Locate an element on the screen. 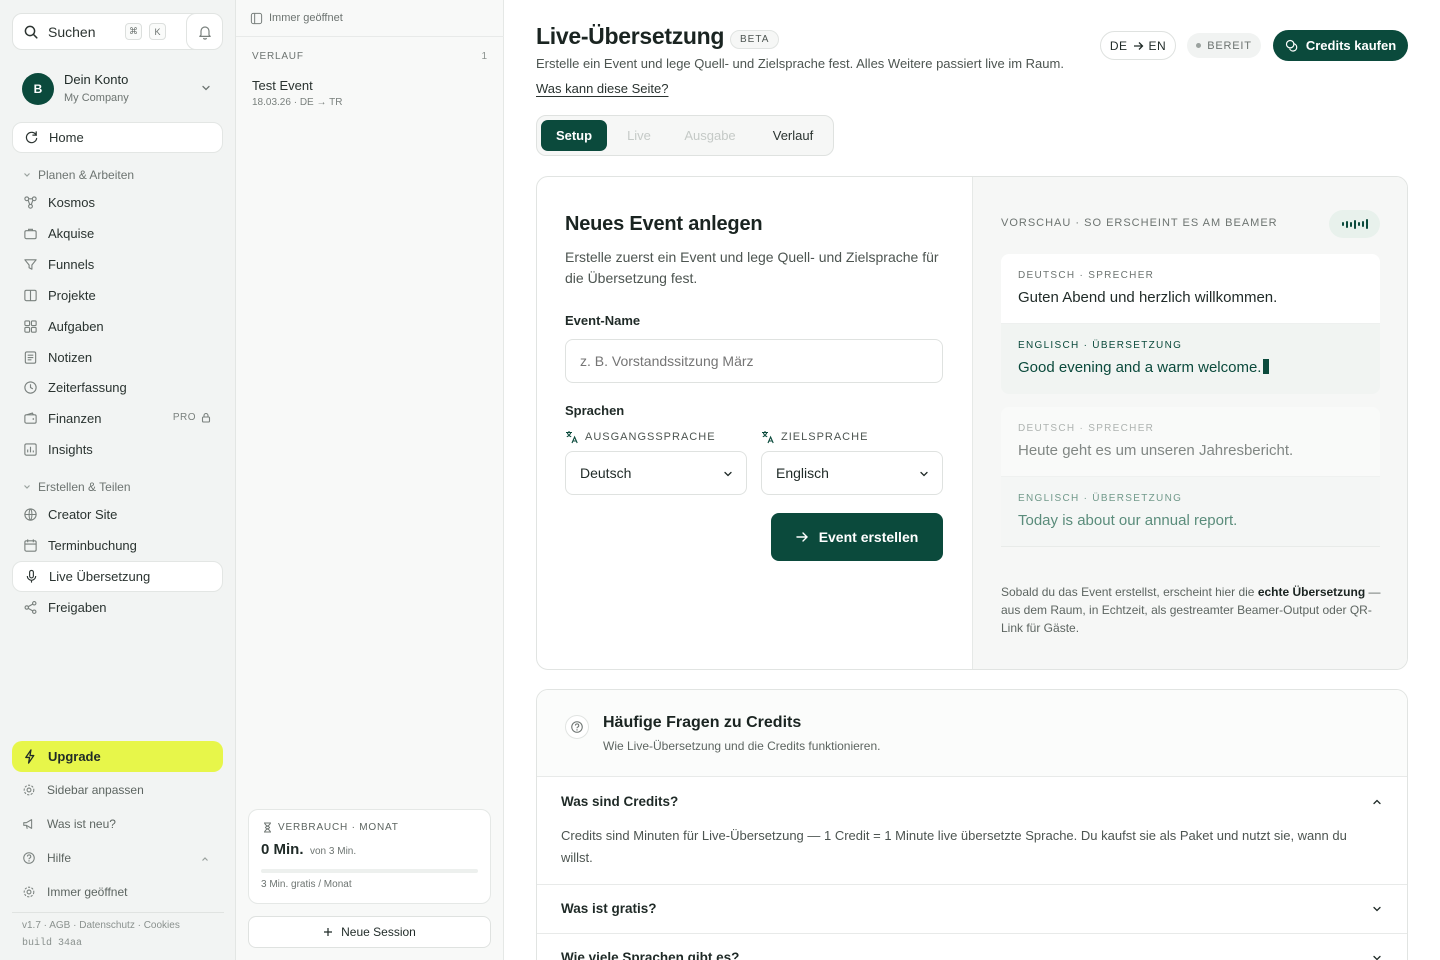 The width and height of the screenshot is (1440, 960). upgrade-label: Upgrade is located at coordinates (74, 756).